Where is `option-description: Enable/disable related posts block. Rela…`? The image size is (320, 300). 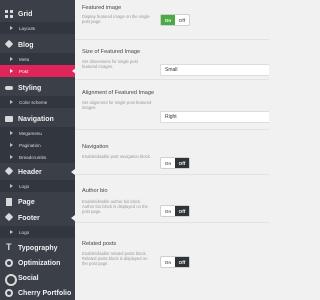
option-description: Enable/disable related posts block. Rela… is located at coordinates (115, 259).